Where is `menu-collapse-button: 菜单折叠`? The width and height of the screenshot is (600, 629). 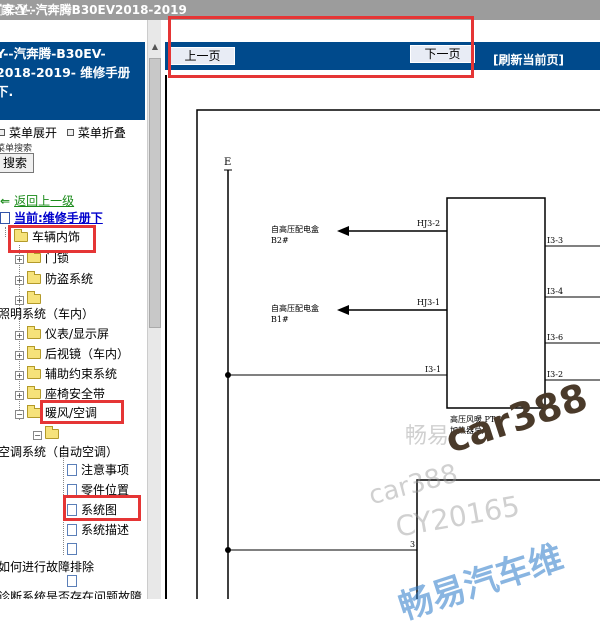
menu-collapse-button: 菜单折叠 is located at coordinates (102, 133).